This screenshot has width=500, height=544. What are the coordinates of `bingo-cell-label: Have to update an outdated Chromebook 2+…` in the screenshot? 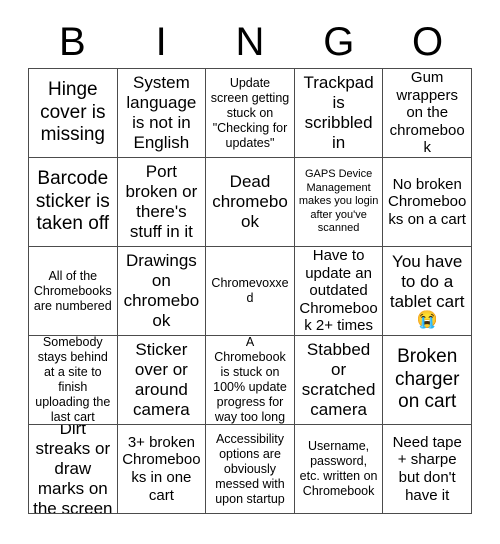 It's located at (338, 291).